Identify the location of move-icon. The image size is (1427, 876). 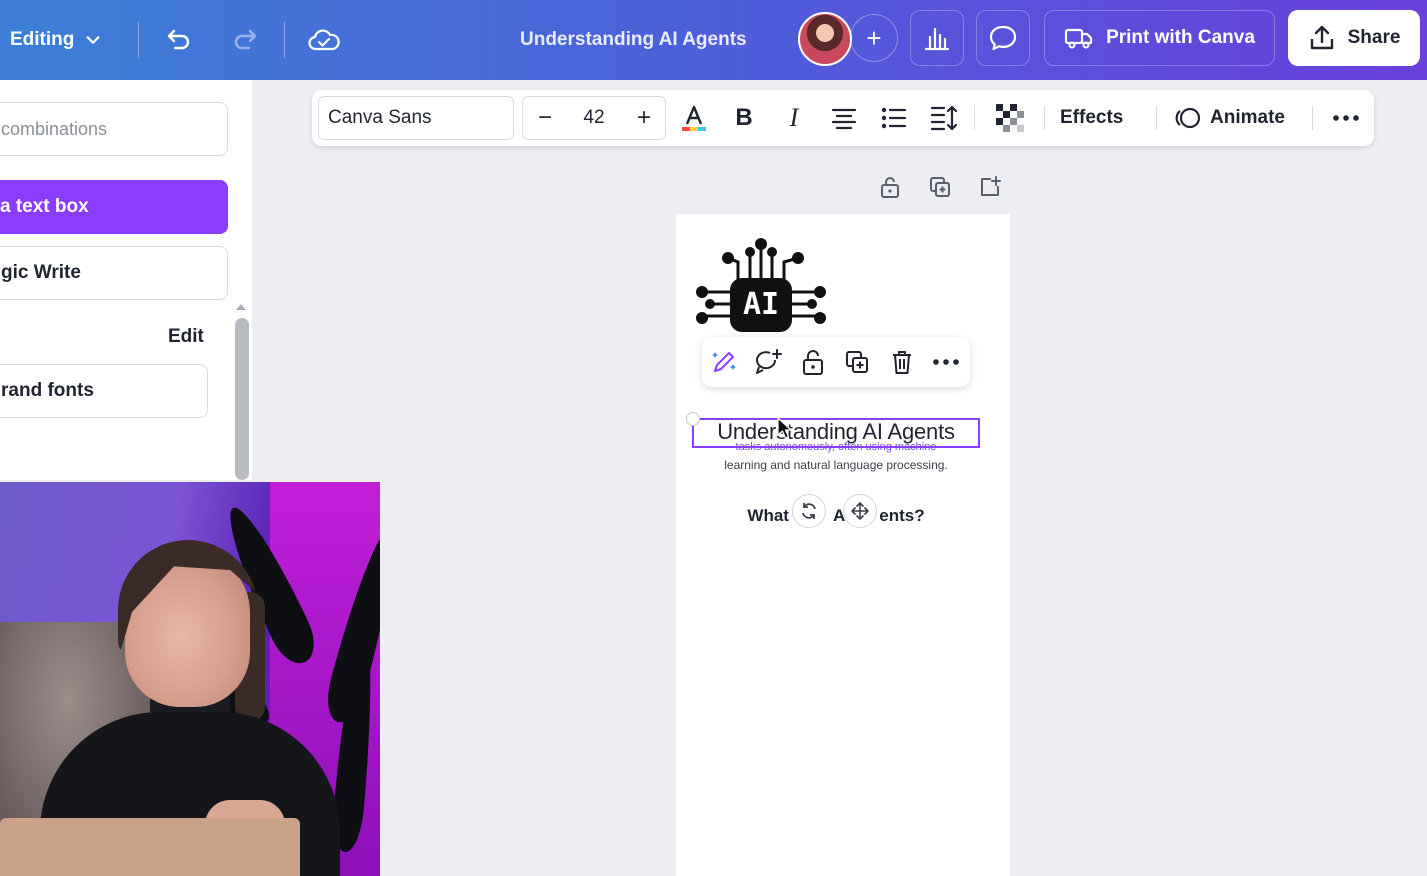
(860, 511).